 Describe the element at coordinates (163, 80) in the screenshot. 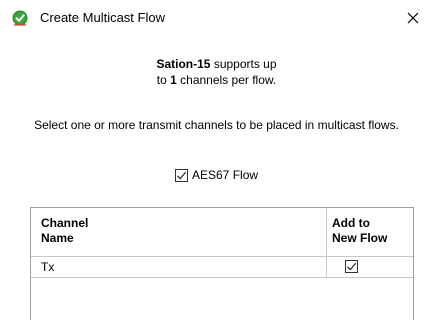

I see `info-line-2-prefix: to` at that location.